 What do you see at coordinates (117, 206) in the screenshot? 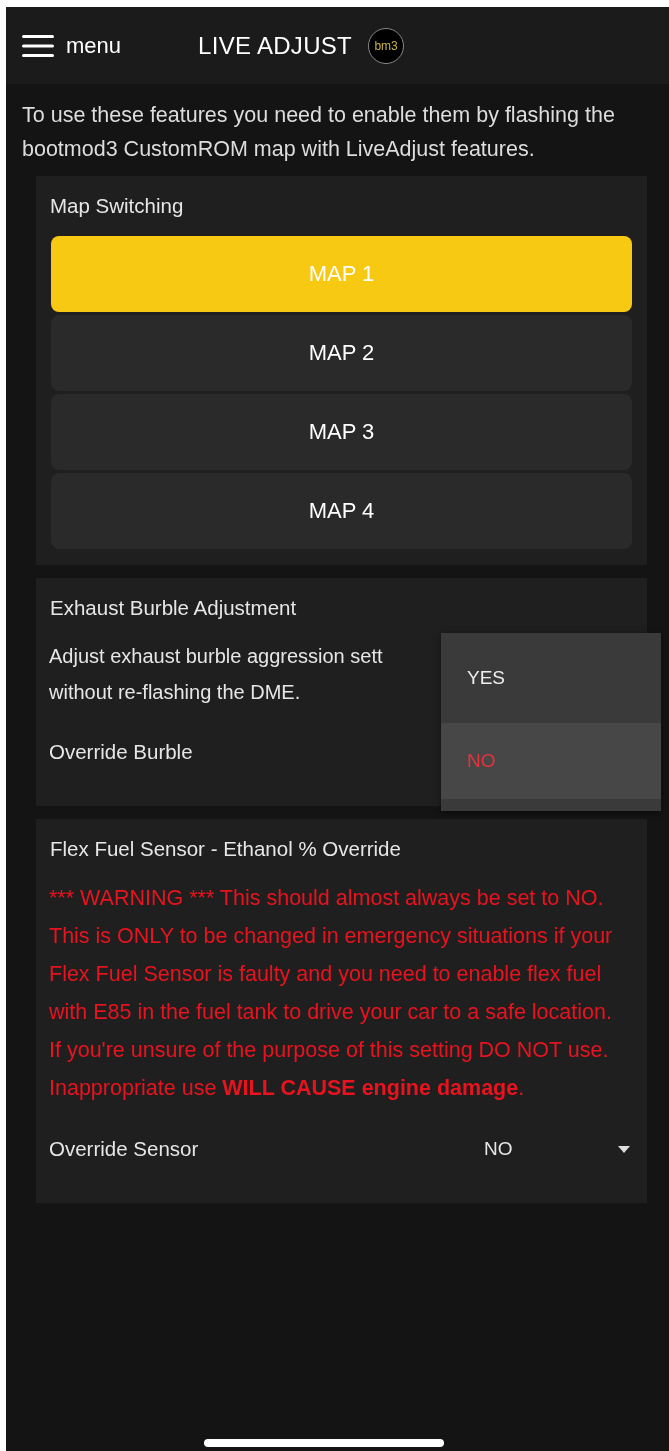
I see `card-title: Map Switching` at bounding box center [117, 206].